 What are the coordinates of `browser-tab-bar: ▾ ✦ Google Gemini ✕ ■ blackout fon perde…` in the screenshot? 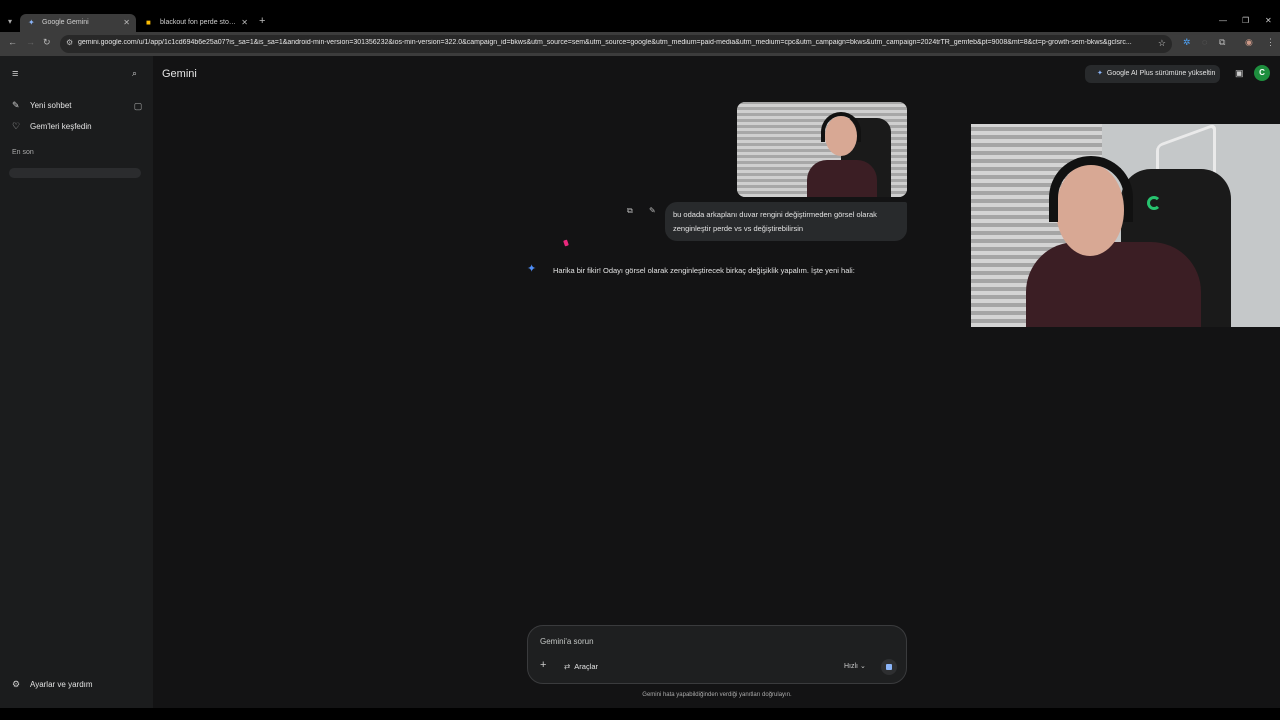 It's located at (640, 16).